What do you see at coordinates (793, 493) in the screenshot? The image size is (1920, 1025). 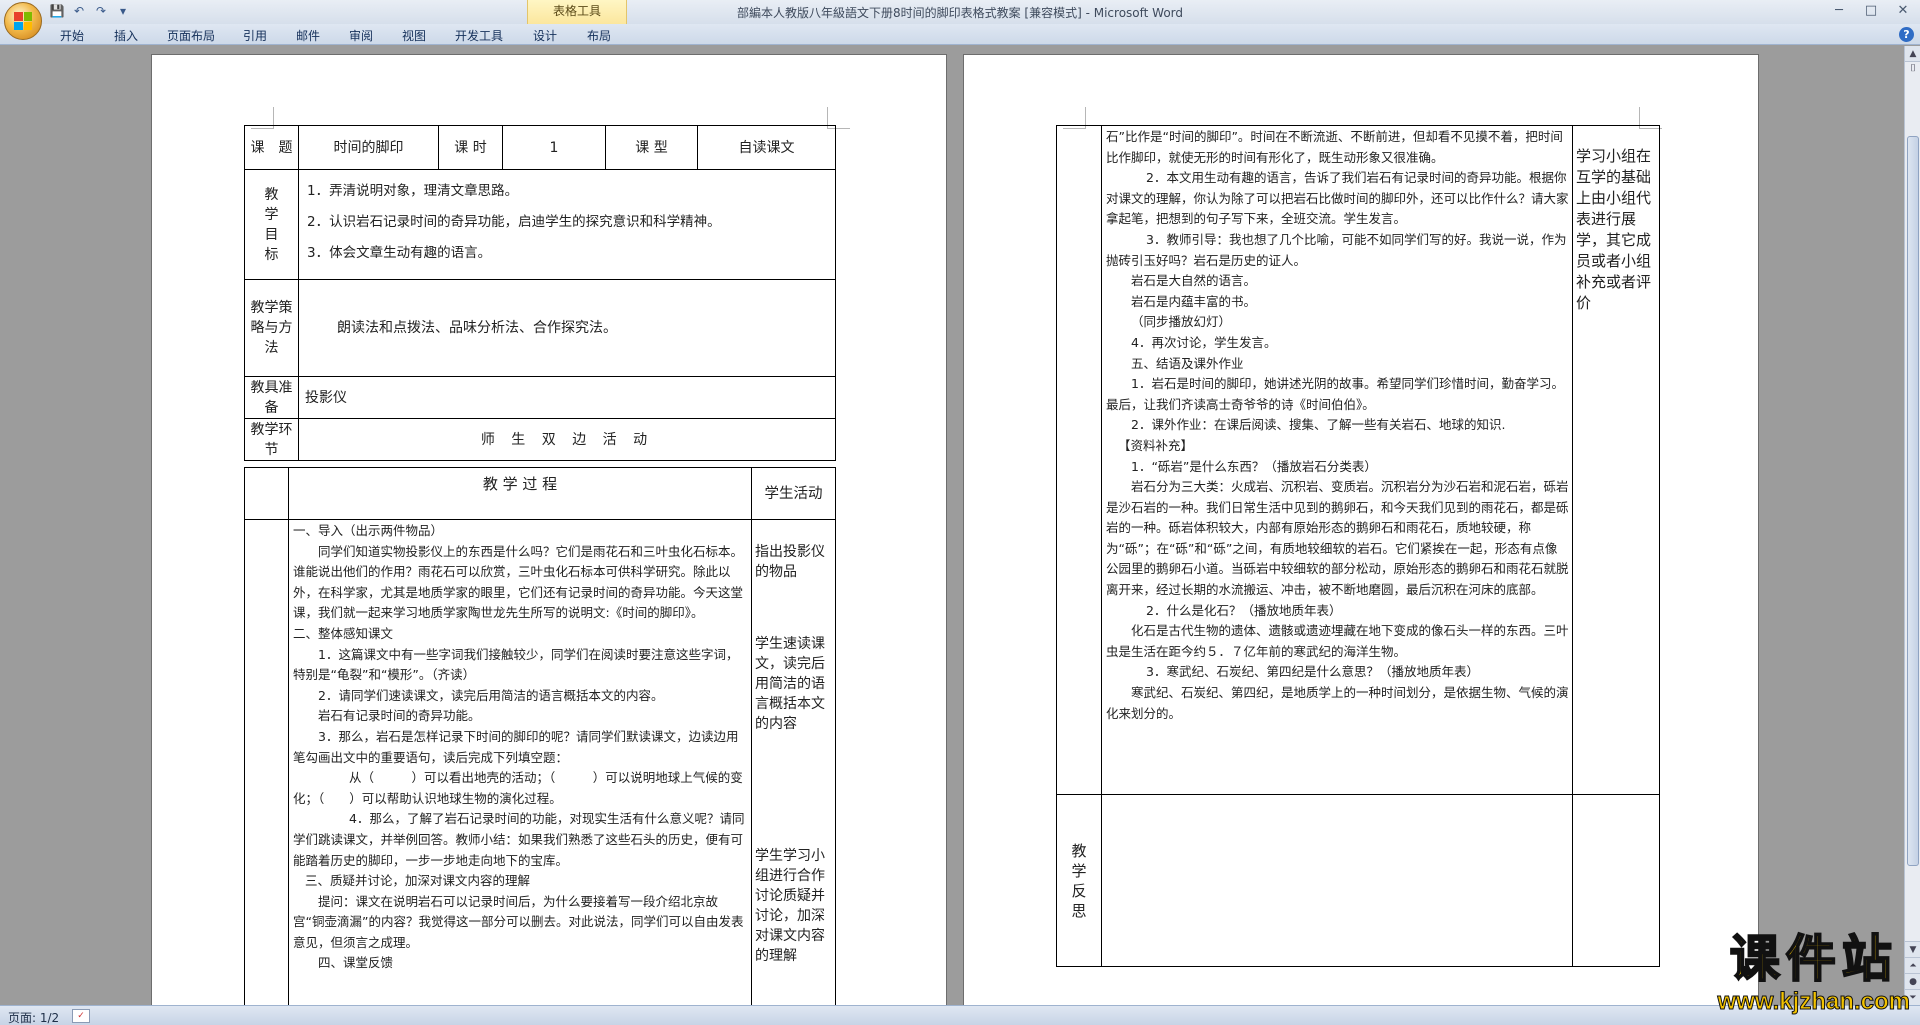 I see `student-activity-title: 学生活动` at bounding box center [793, 493].